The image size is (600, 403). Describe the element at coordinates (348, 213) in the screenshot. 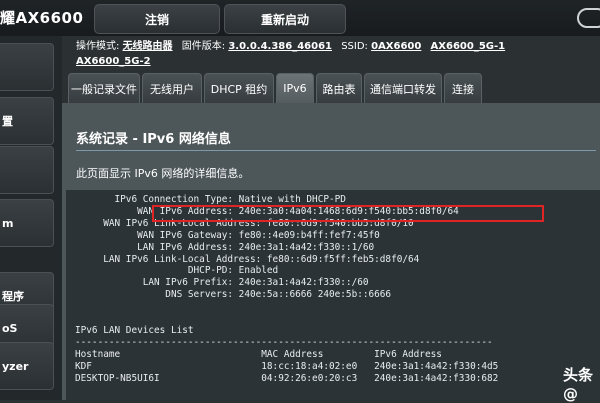

I see `wan-ipv6-highlight-box` at that location.